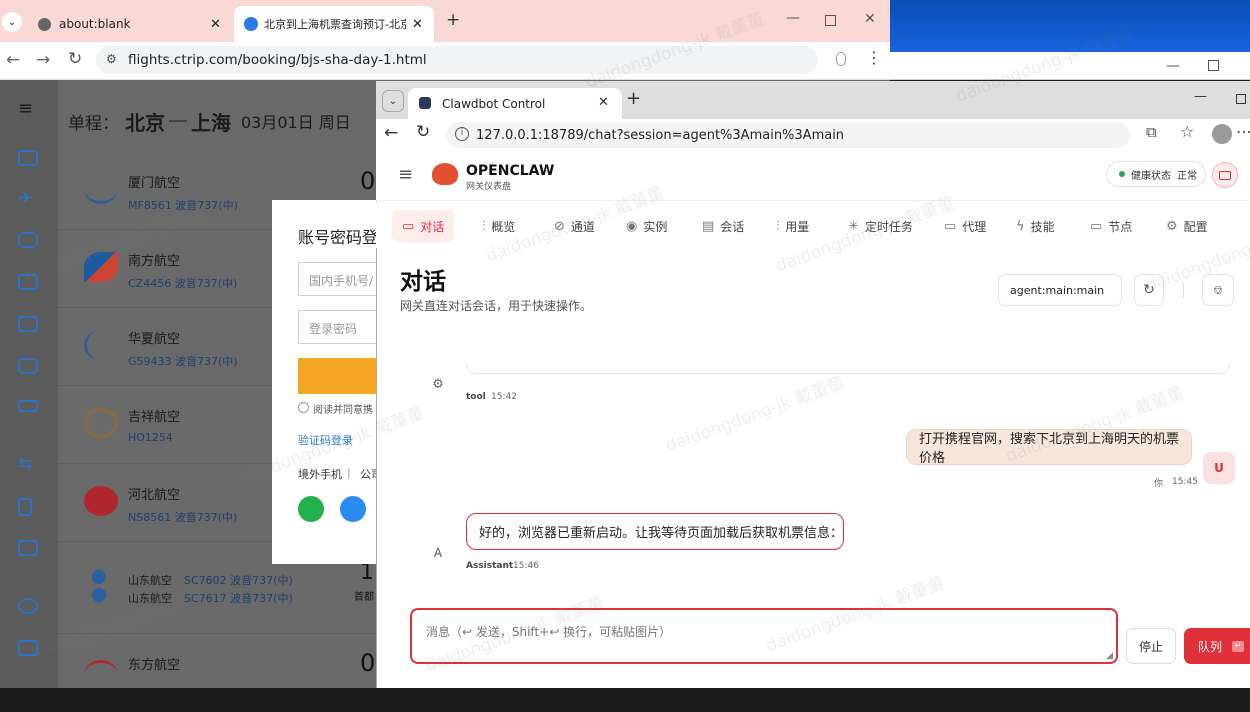 This screenshot has width=1250, height=712. I want to click on nav-tab: ✳ 定时任务, so click(880, 226).